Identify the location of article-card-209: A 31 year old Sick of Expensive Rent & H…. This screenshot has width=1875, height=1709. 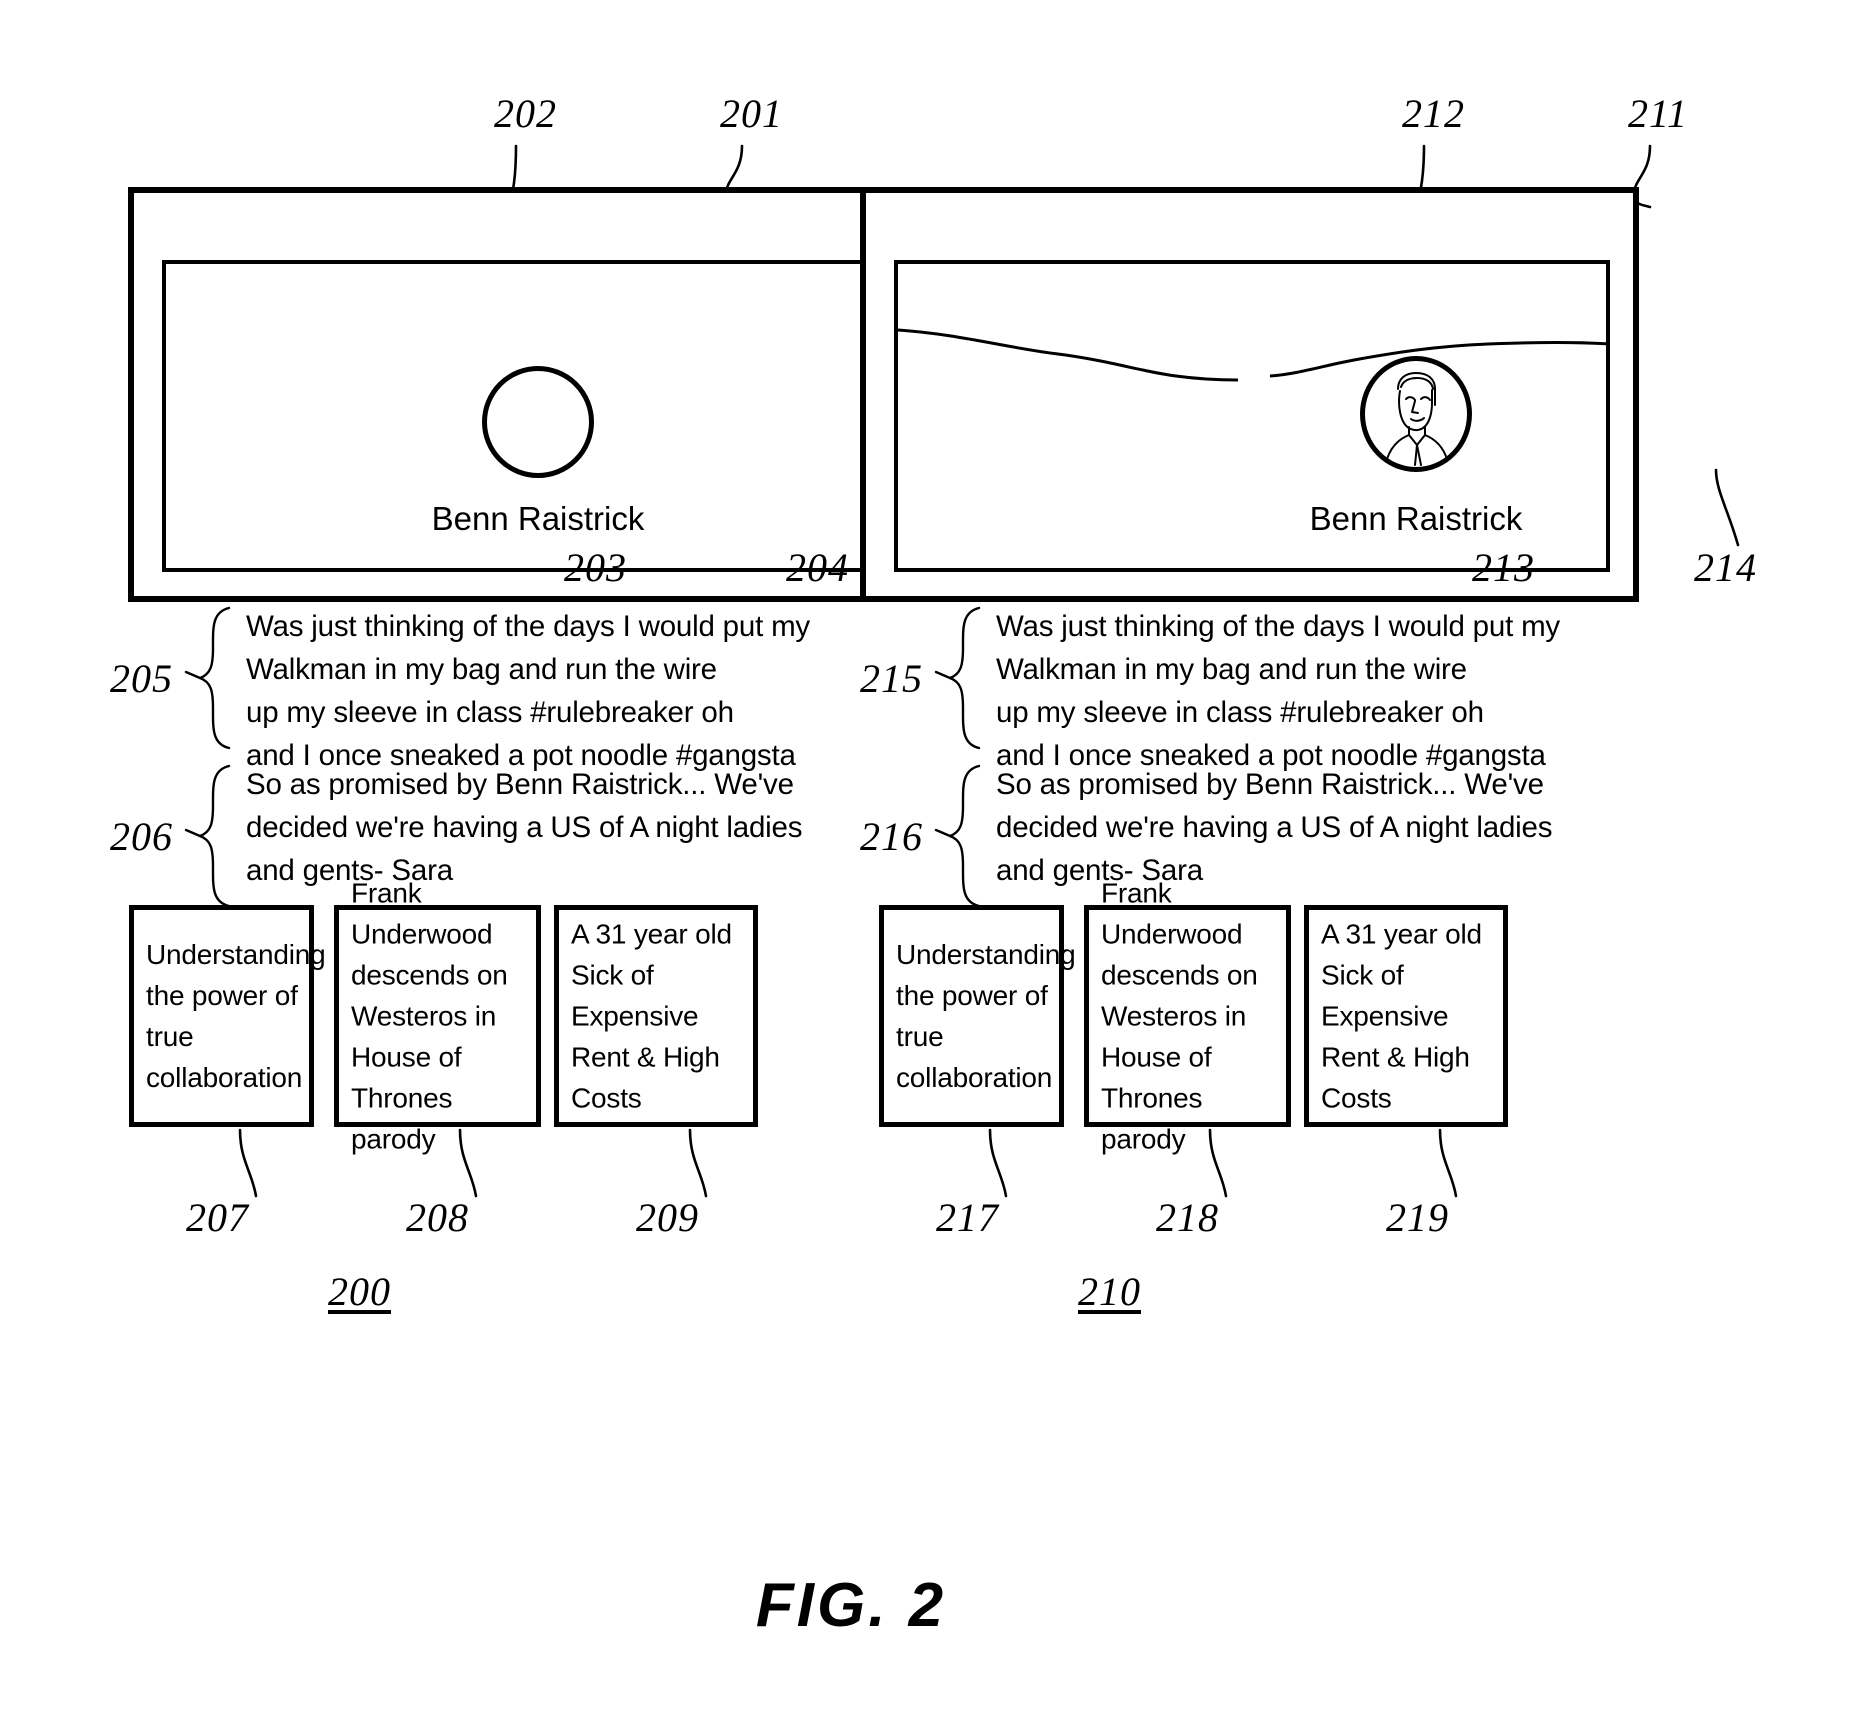
(656, 1016).